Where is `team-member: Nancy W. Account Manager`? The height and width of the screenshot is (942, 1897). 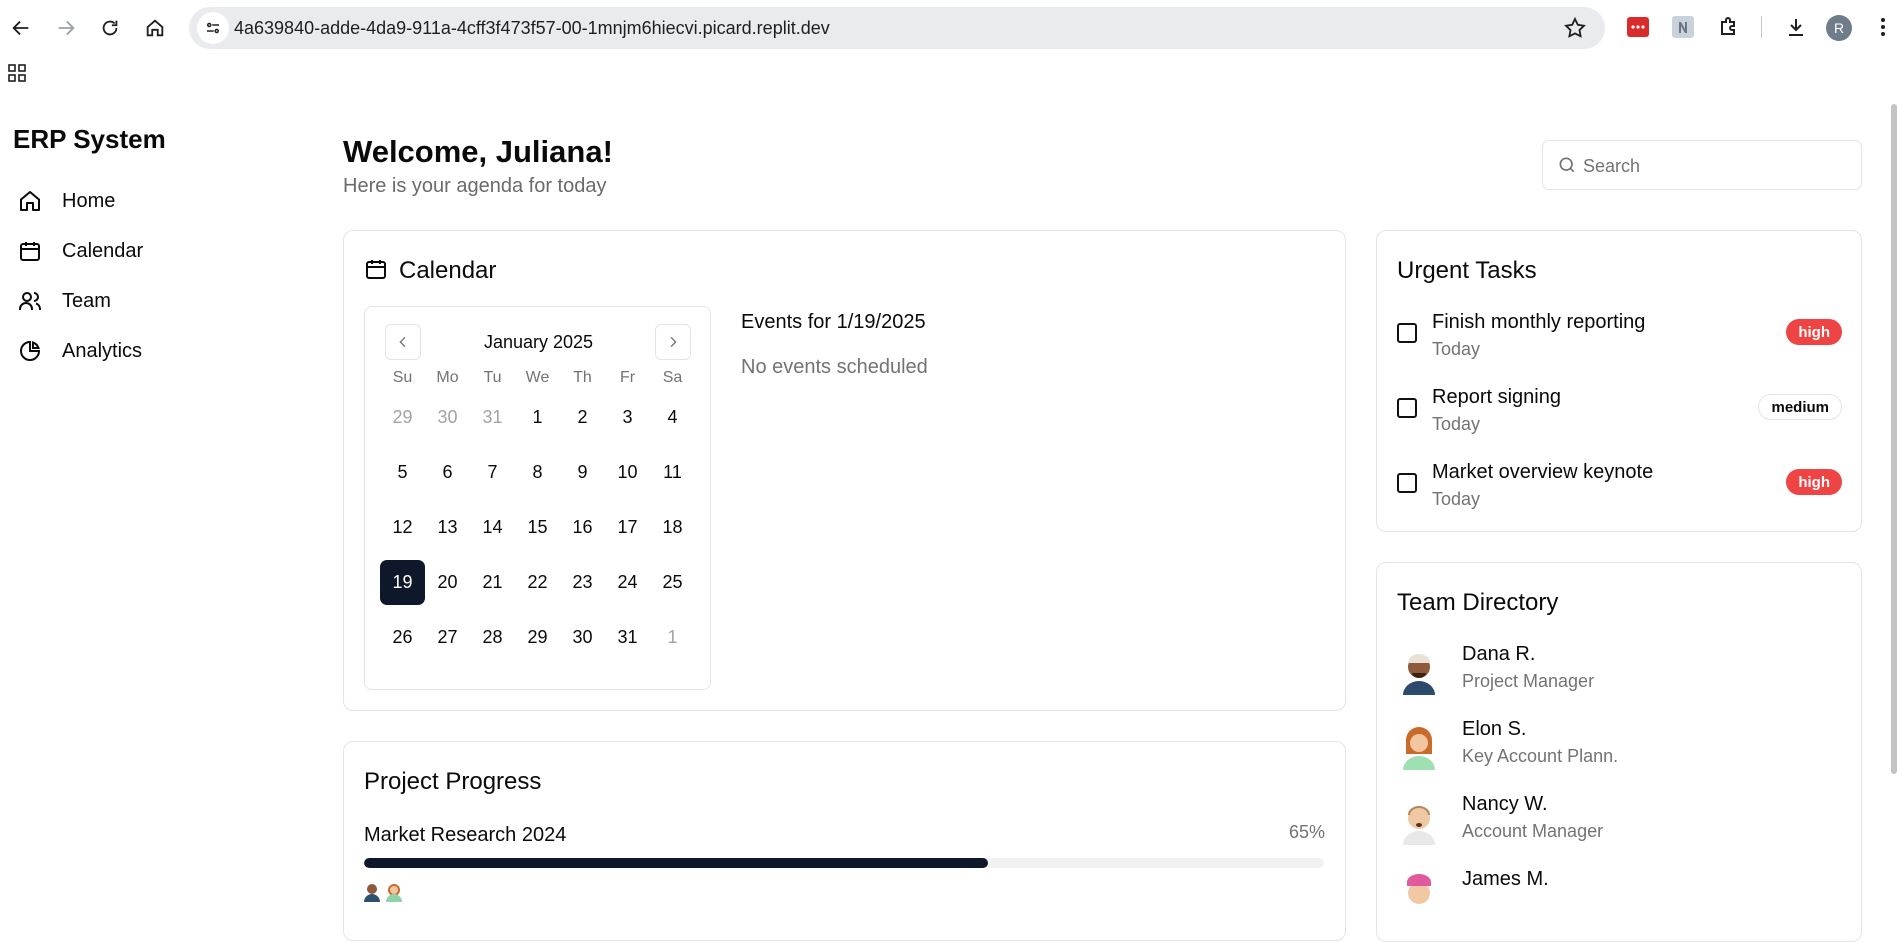
team-member: Nancy W. Account Manager is located at coordinates (1619, 823).